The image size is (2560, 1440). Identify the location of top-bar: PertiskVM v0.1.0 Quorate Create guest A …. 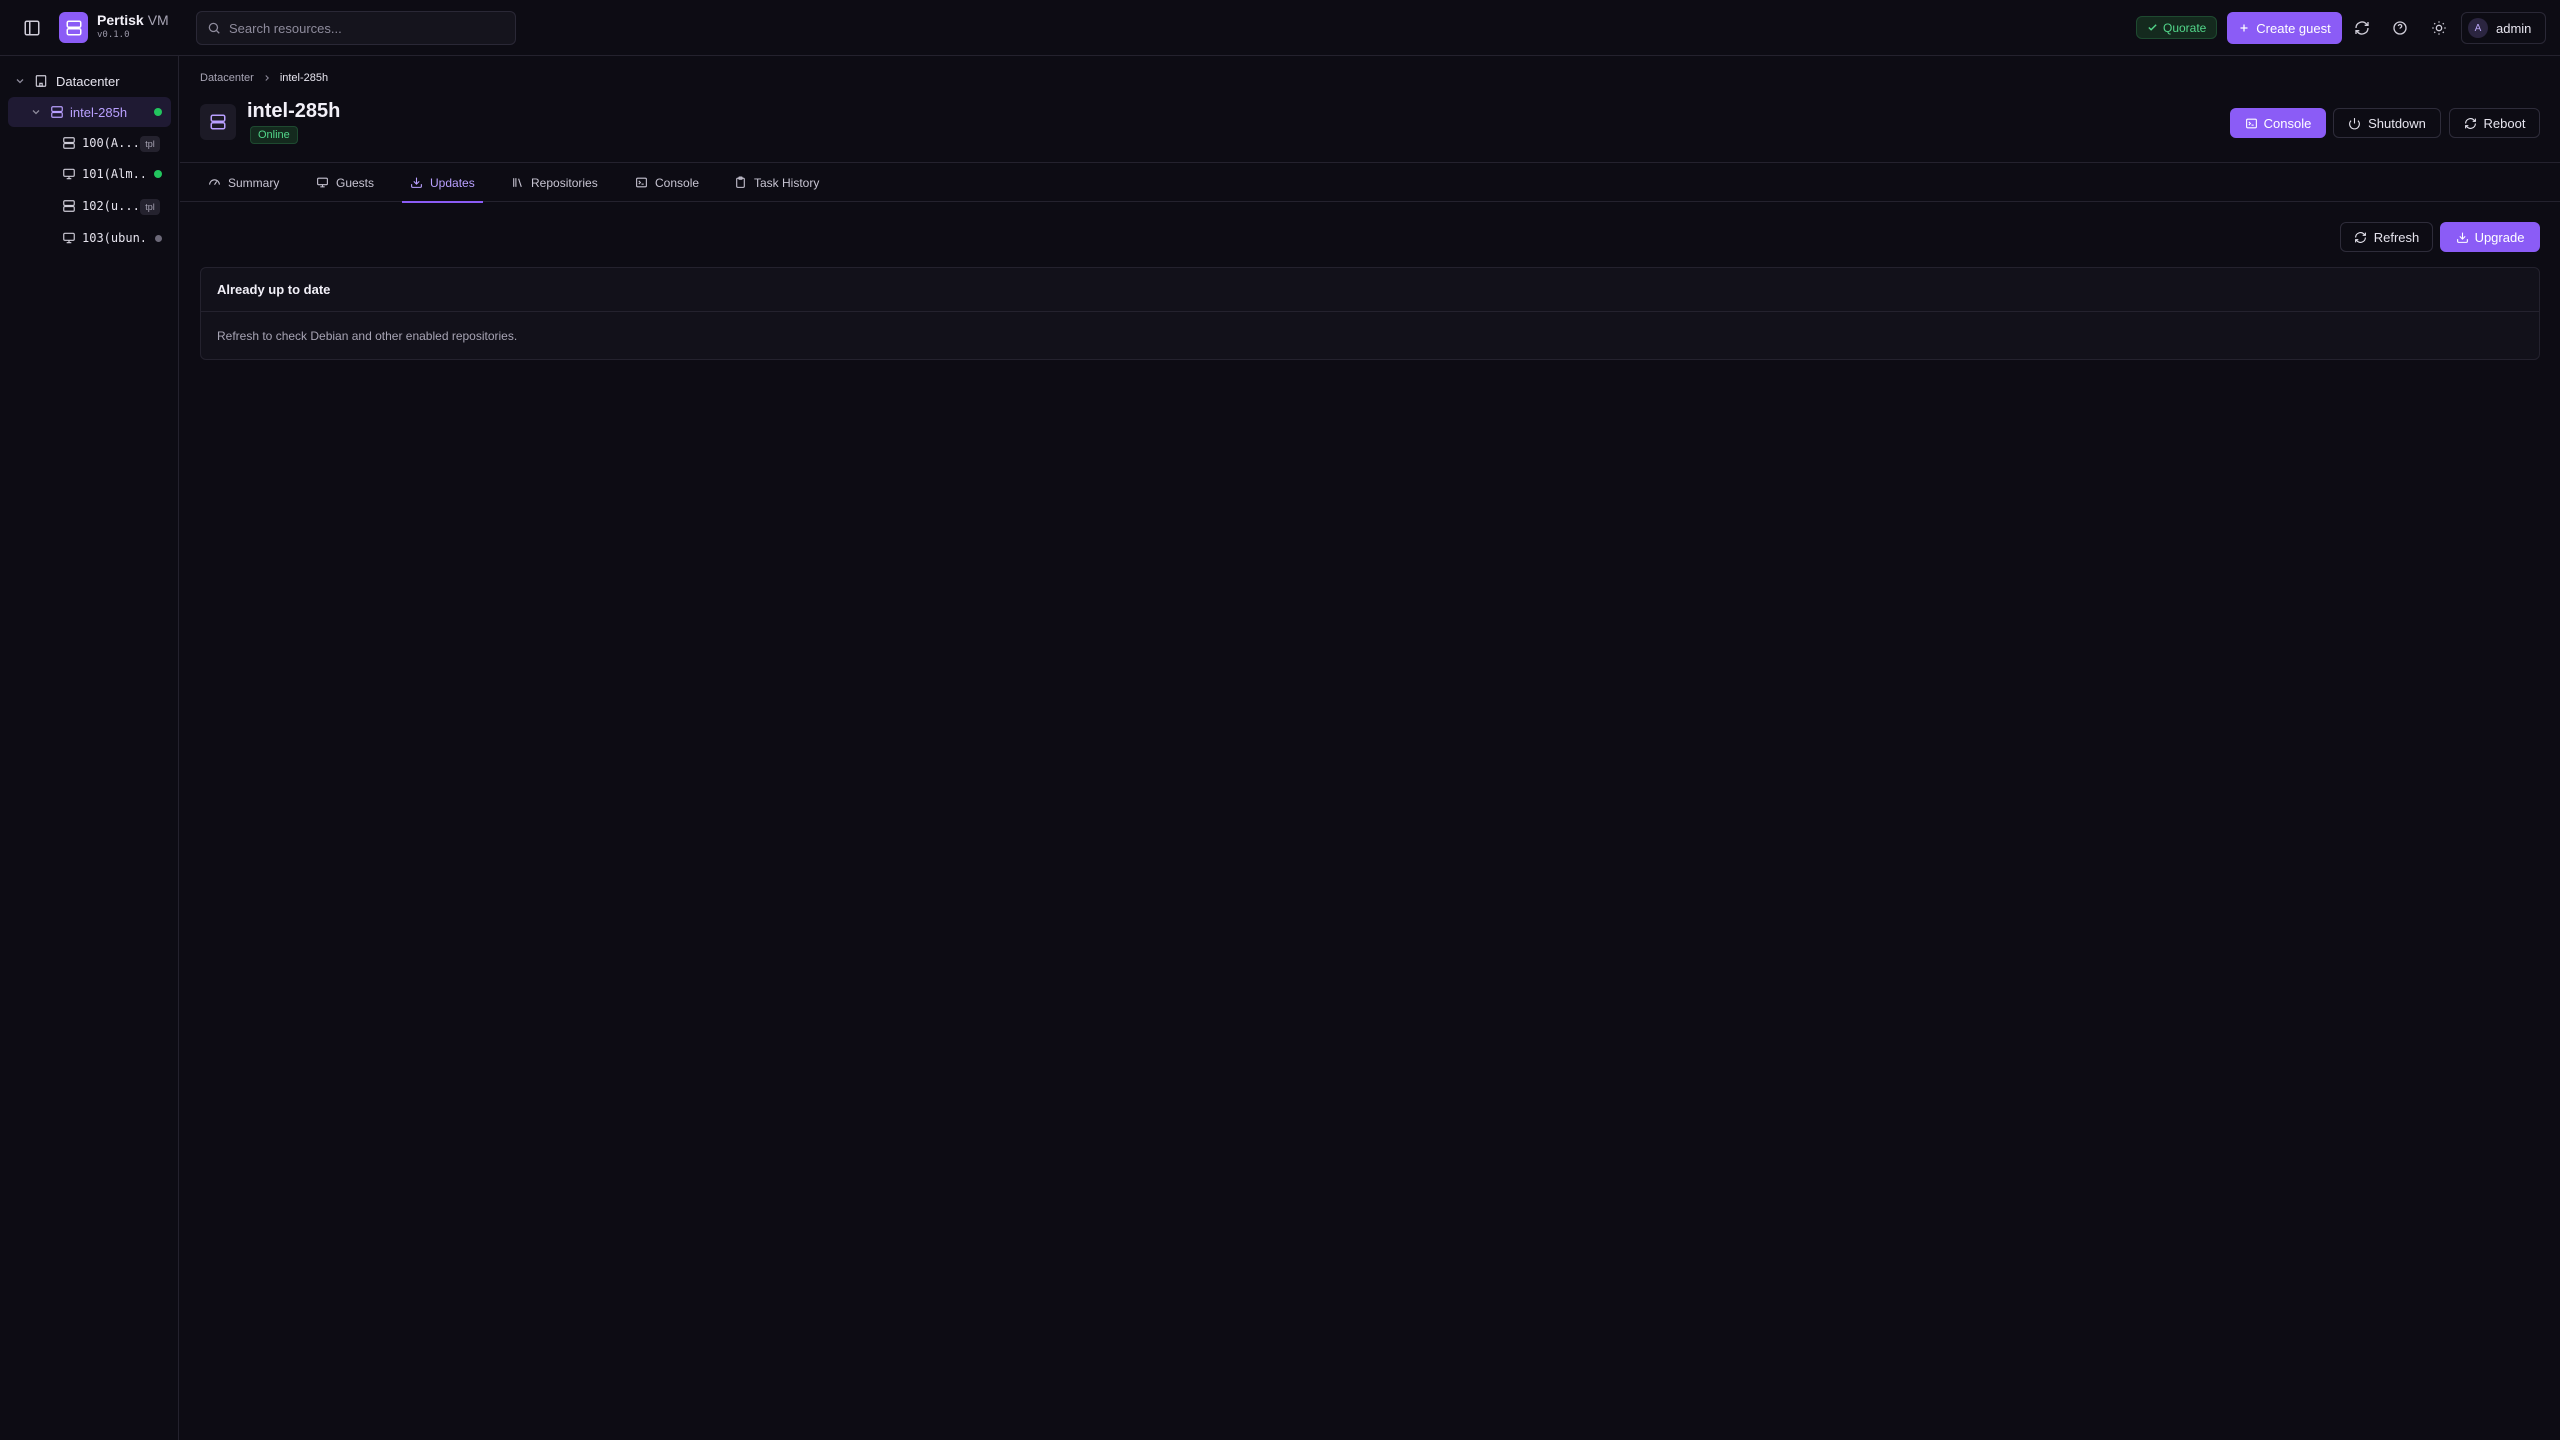
(1280, 28).